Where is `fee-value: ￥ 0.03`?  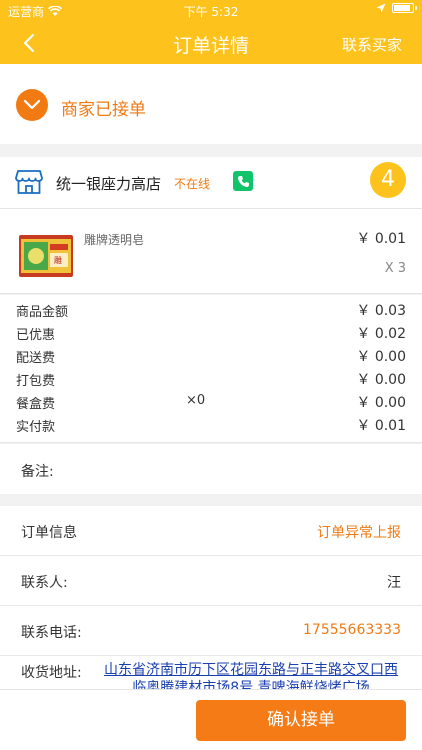
fee-value: ￥ 0.03 is located at coordinates (381, 311).